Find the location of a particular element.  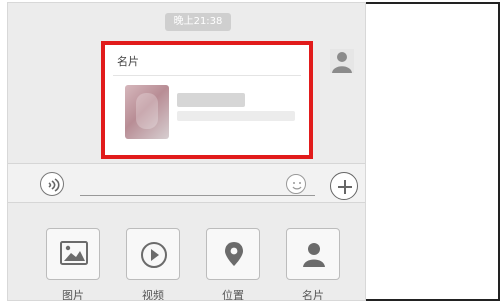

emoji-button is located at coordinates (296, 184).